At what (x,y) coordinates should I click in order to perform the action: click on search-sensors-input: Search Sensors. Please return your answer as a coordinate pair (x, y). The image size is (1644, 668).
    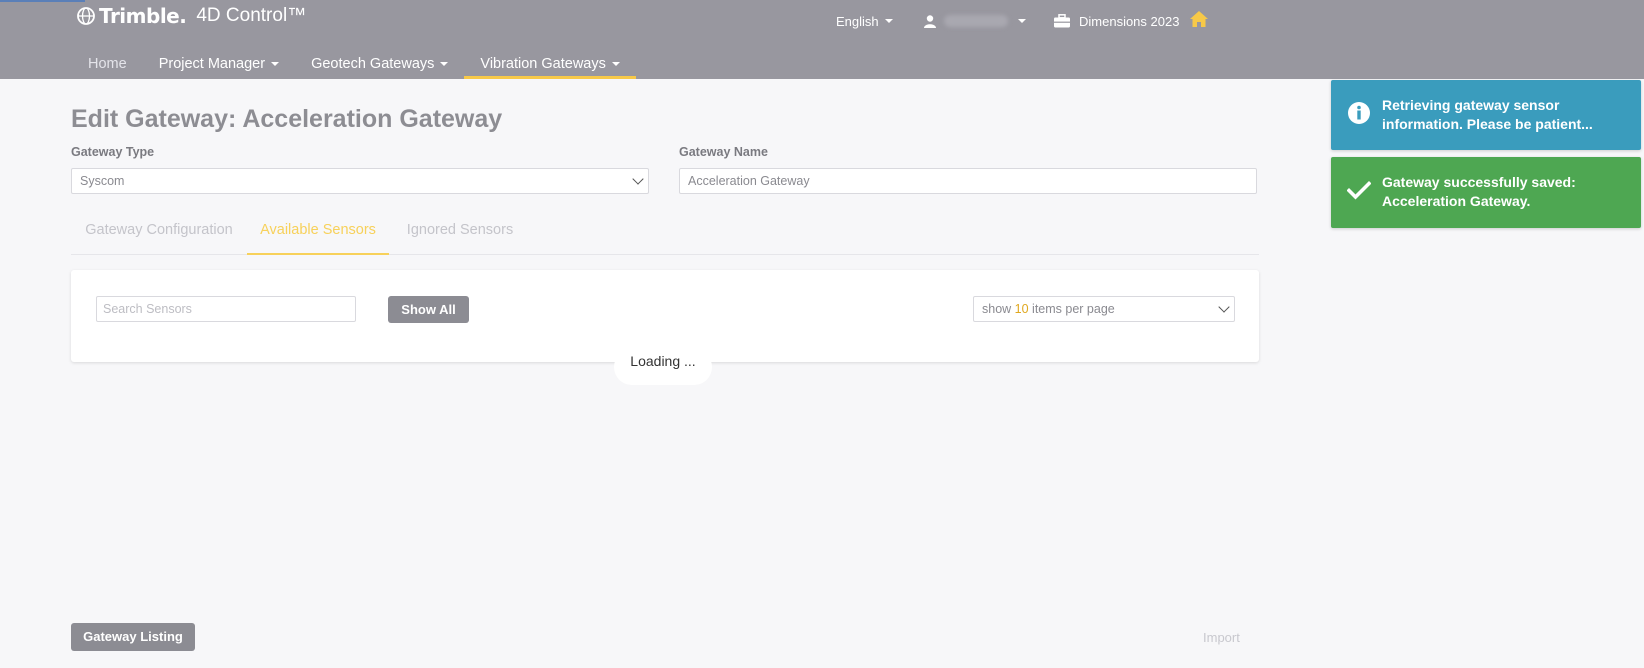
    Looking at the image, I should click on (226, 309).